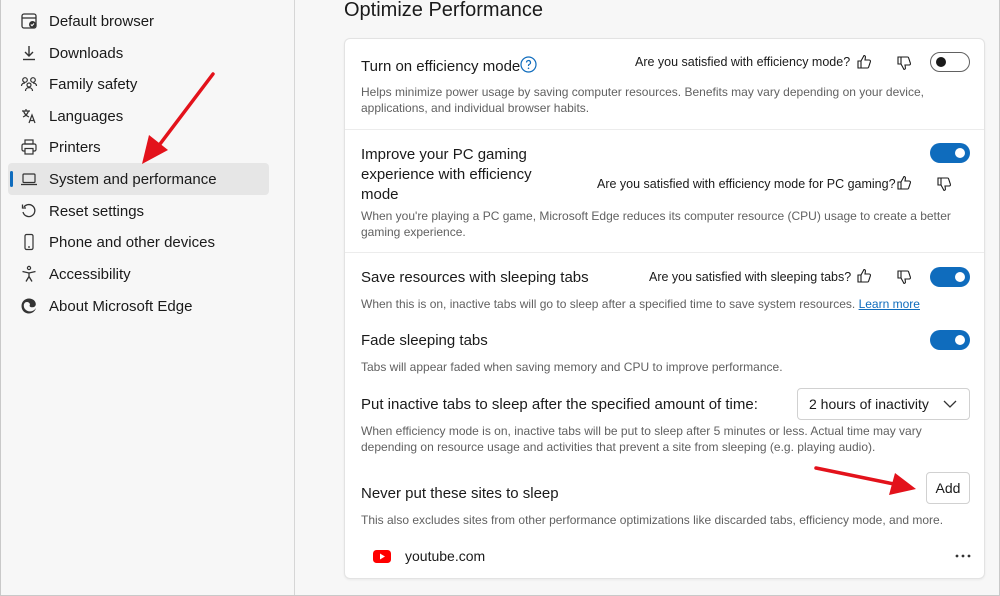  I want to click on inactivity-timeout-value: 2 hours of inactivity, so click(869, 404).